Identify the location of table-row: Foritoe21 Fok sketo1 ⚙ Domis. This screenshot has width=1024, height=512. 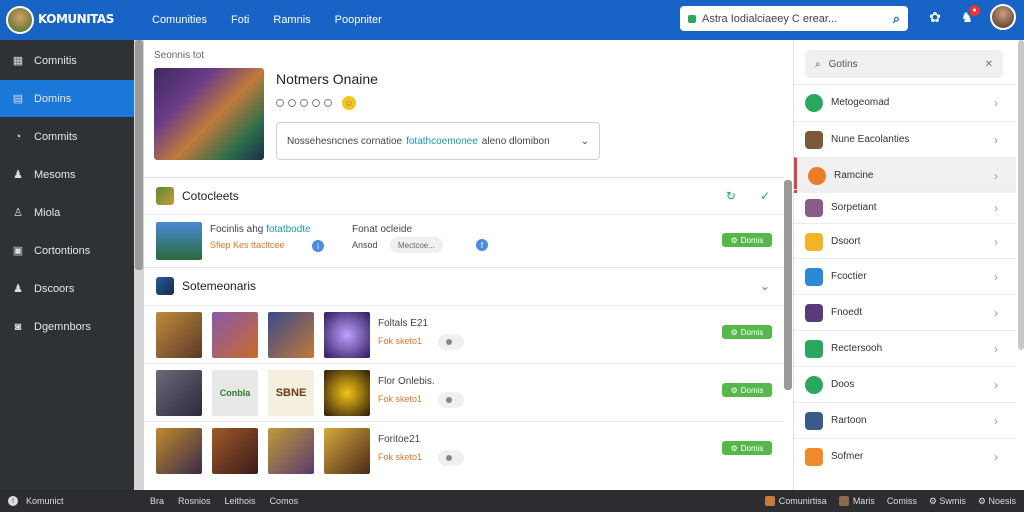
(464, 450).